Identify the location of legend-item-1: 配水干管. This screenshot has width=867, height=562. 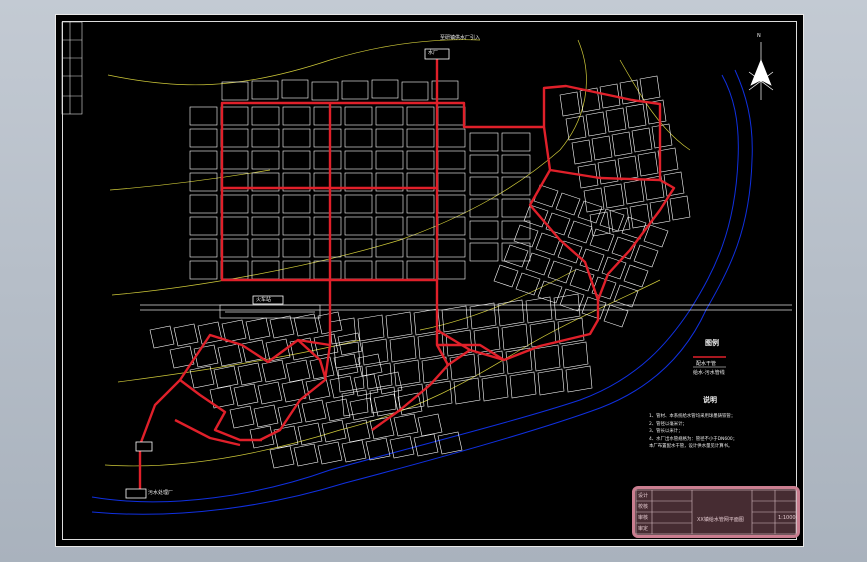
(706, 364).